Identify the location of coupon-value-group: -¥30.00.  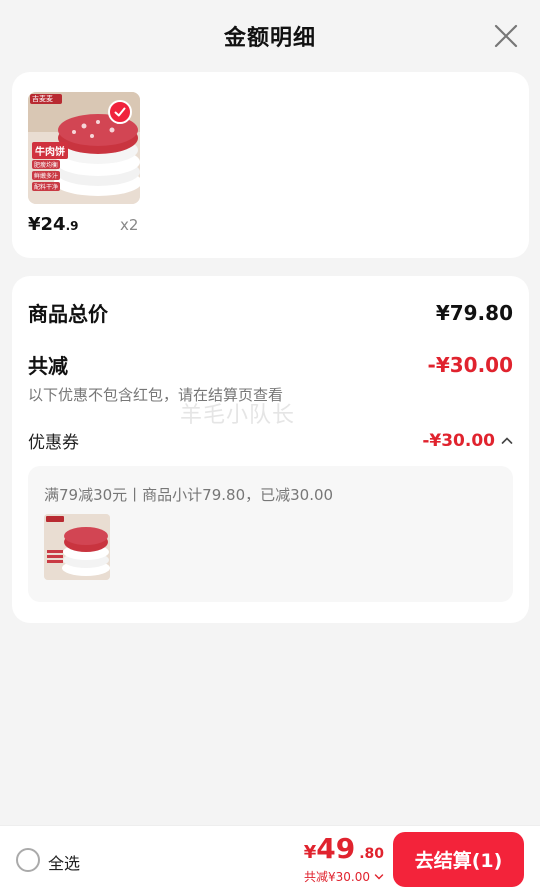
(467, 441).